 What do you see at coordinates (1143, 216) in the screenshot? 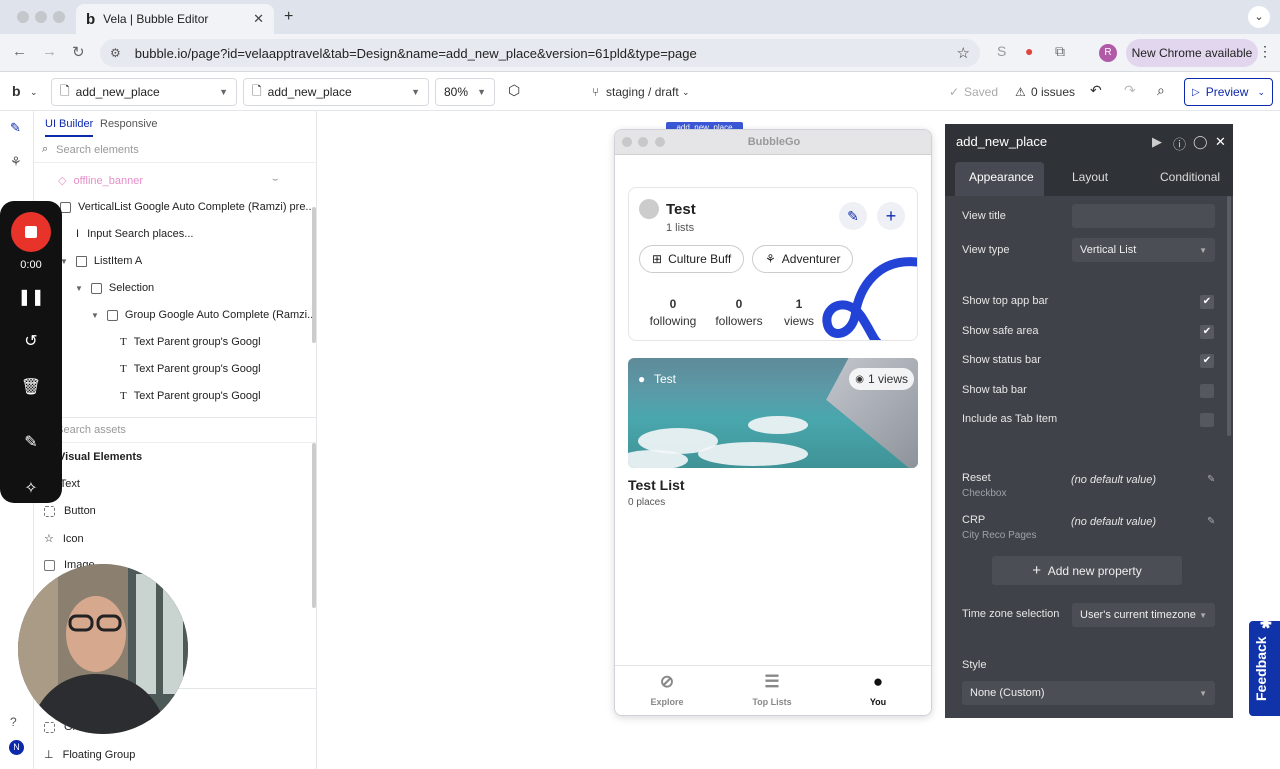
I see `view-title-input` at bounding box center [1143, 216].